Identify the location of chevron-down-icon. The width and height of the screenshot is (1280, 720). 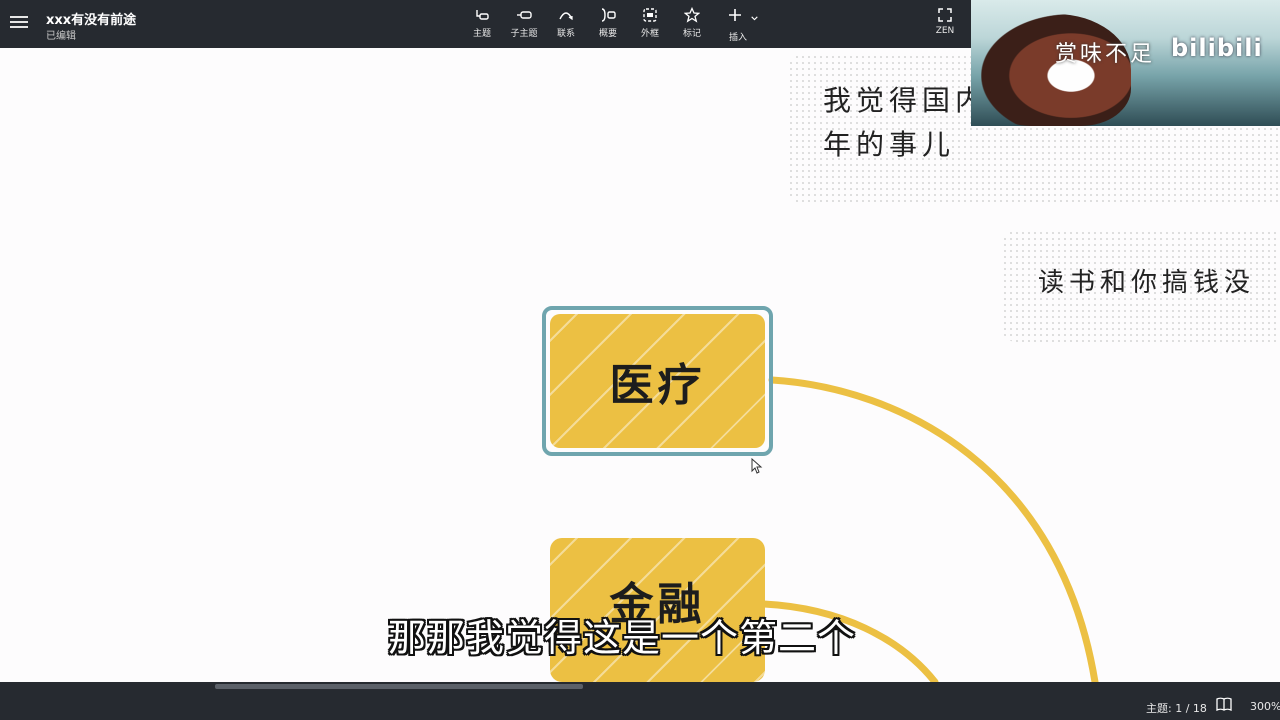
(754, 18).